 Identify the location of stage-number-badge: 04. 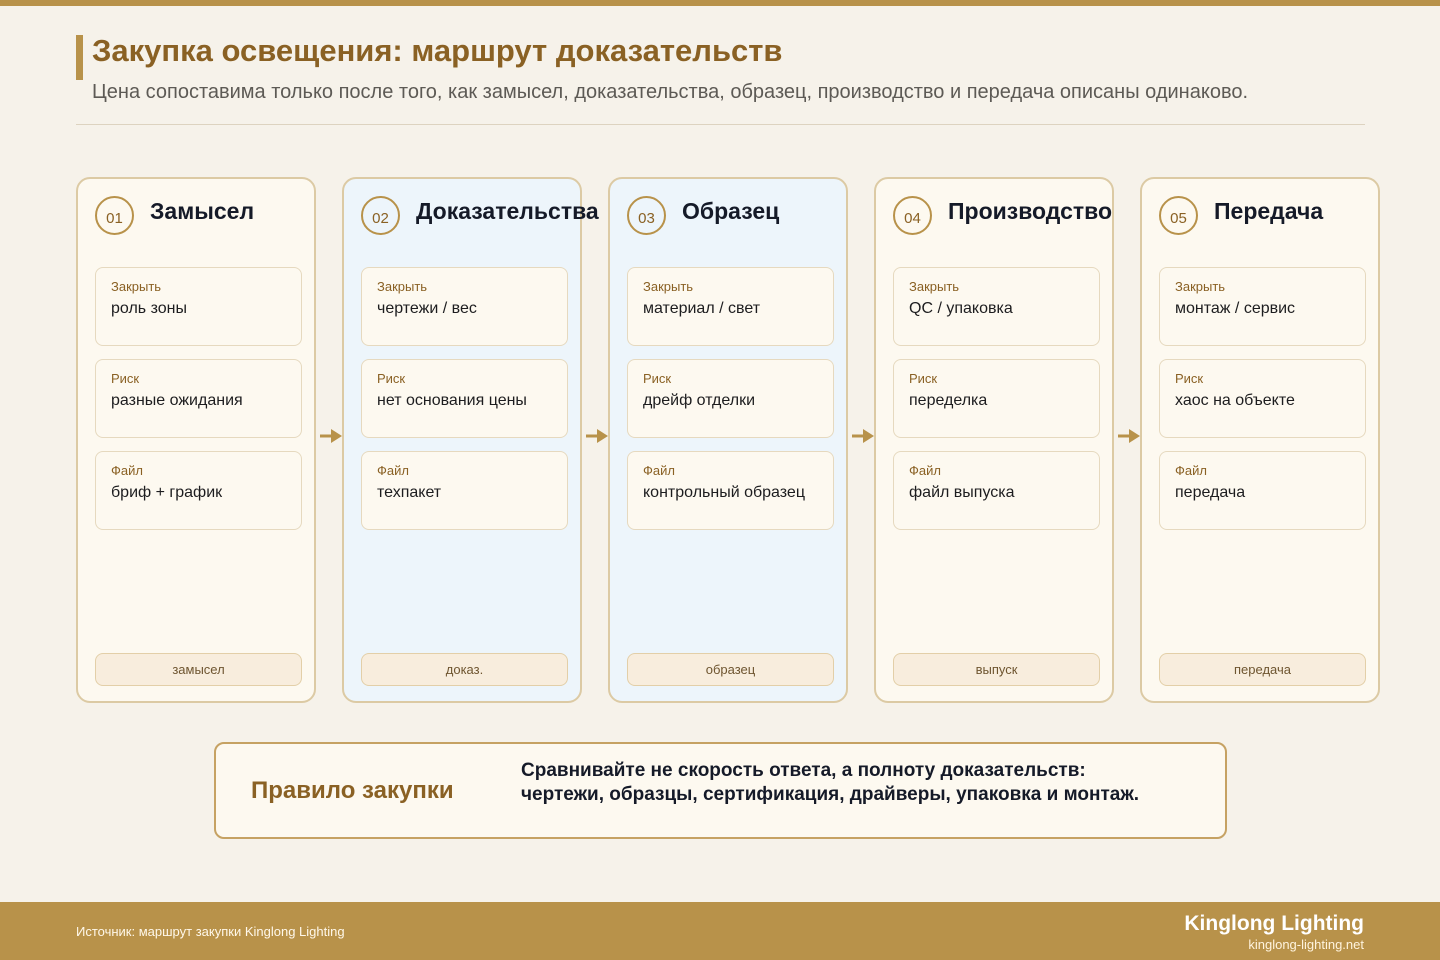
(912, 215).